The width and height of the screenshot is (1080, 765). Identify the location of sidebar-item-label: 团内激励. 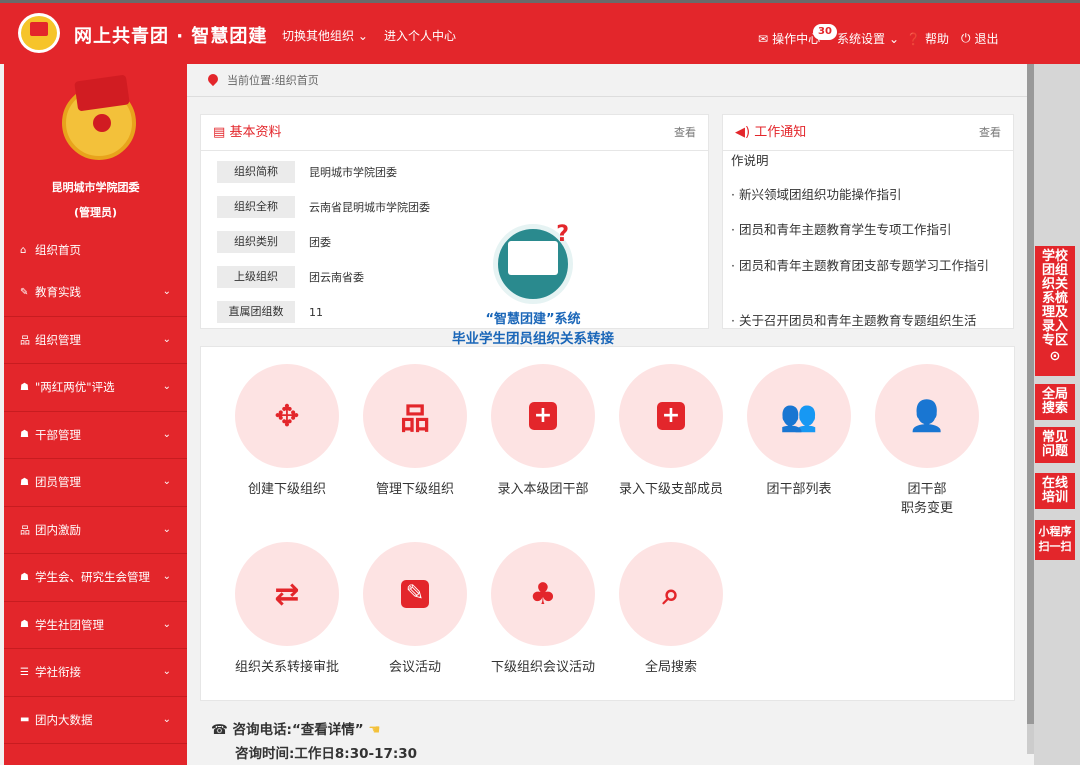
(58, 529).